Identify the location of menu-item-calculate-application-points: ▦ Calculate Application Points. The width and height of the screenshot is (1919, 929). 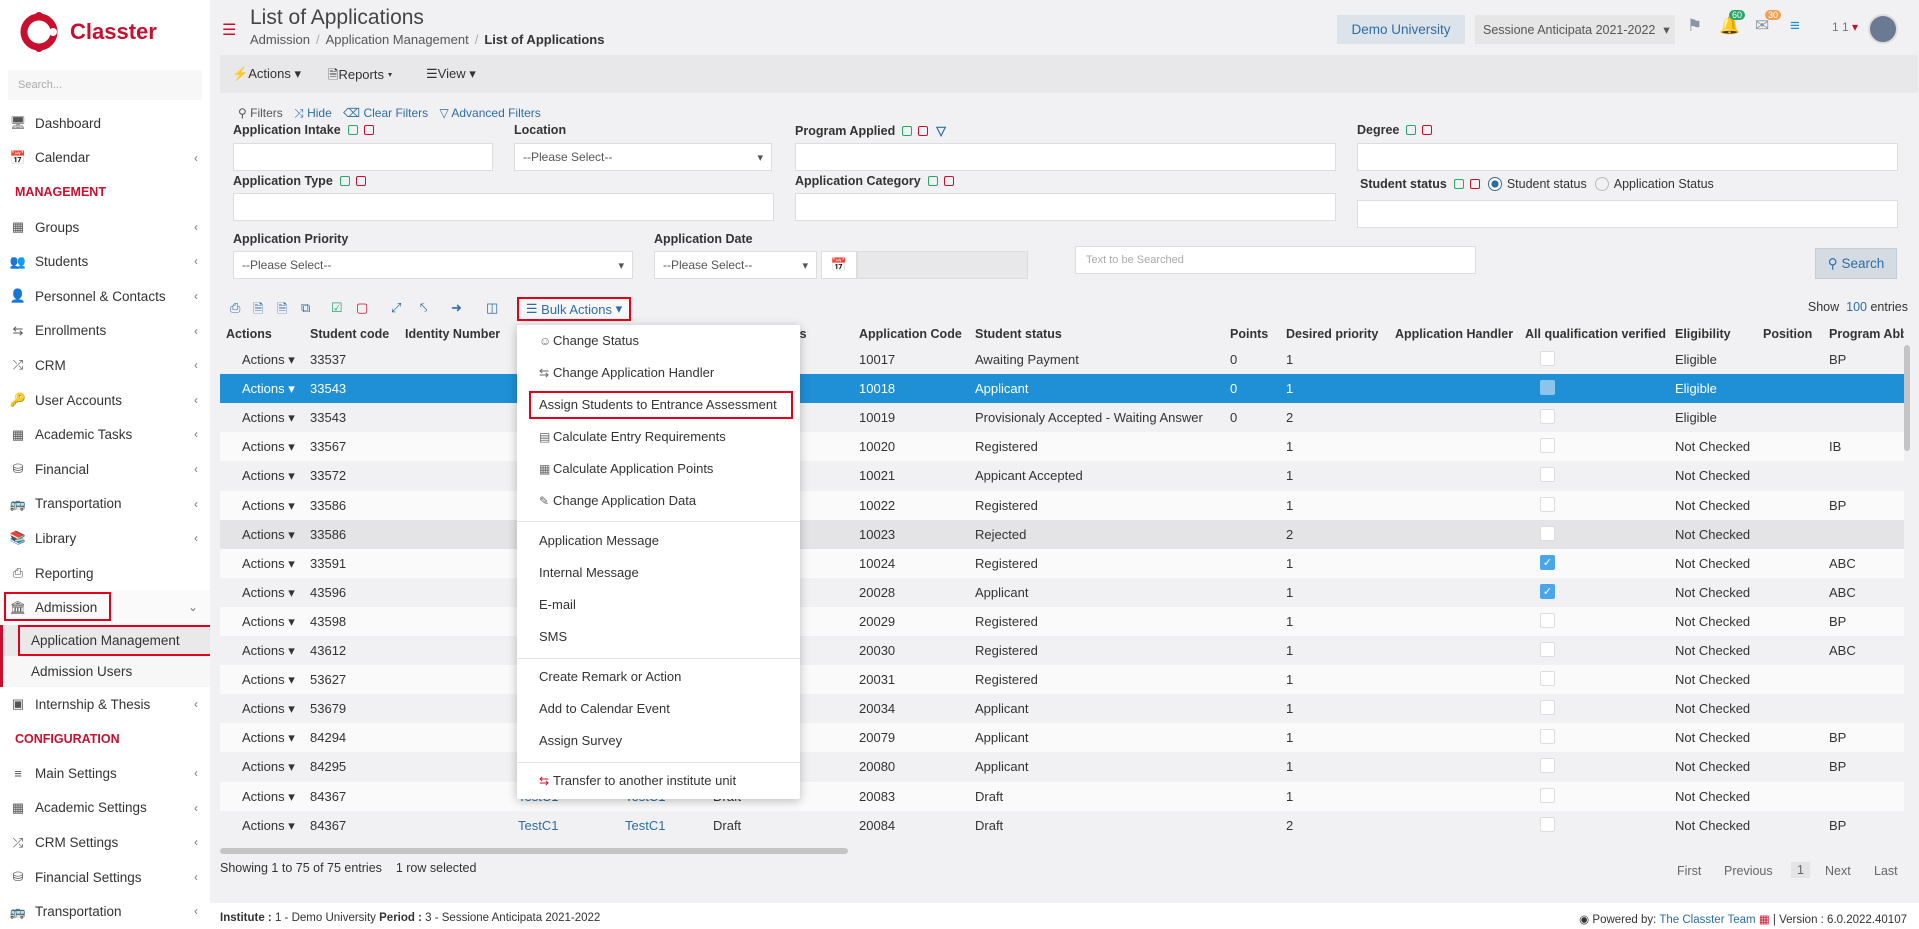
(626, 468).